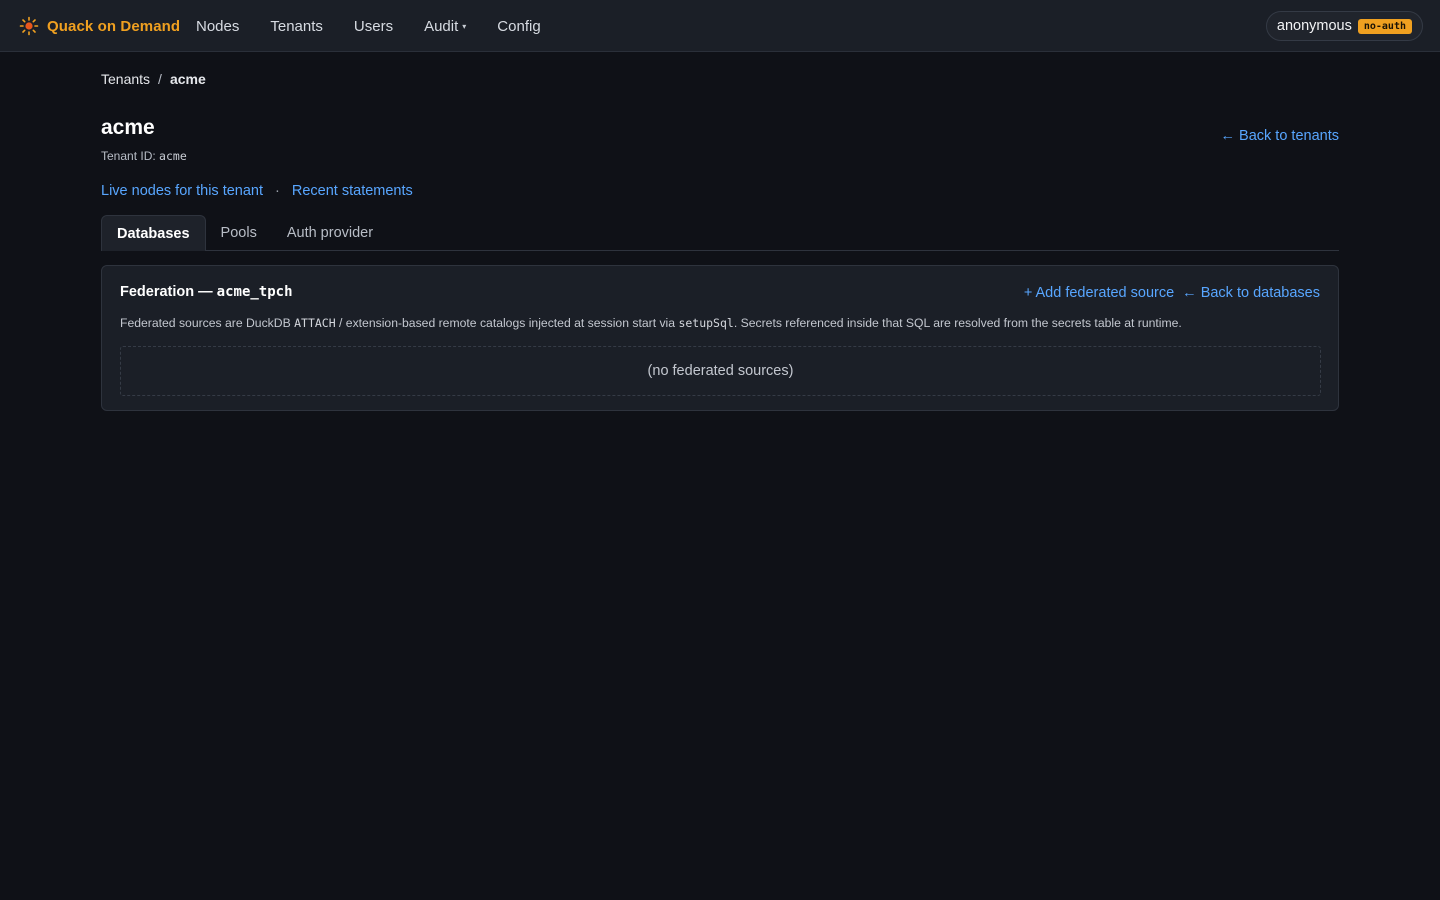  What do you see at coordinates (352, 191) in the screenshot?
I see `recent-statements-link: Recent statements` at bounding box center [352, 191].